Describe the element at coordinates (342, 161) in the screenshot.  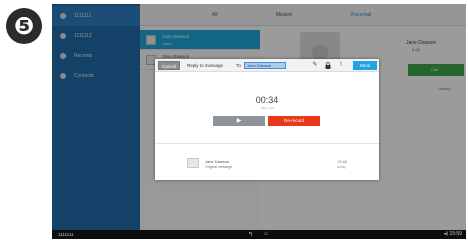
I see `original-message-time: 13:46` at that location.